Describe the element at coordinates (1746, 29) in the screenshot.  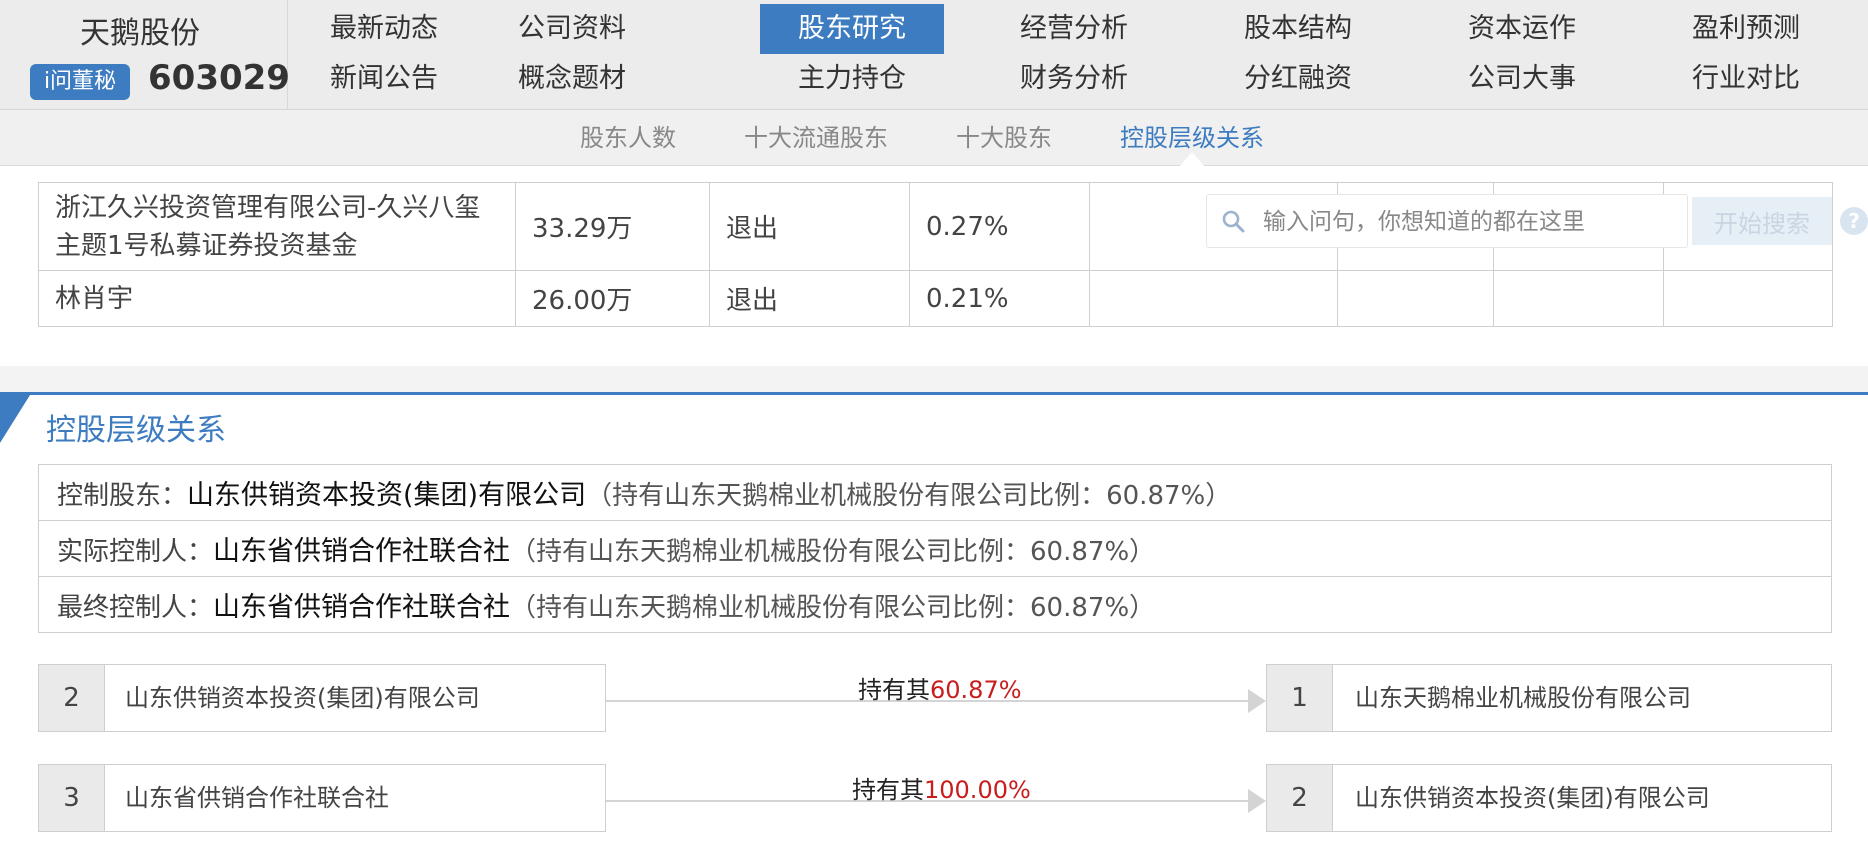
I see `nav-item-profit-forecast: 盈利预测` at that location.